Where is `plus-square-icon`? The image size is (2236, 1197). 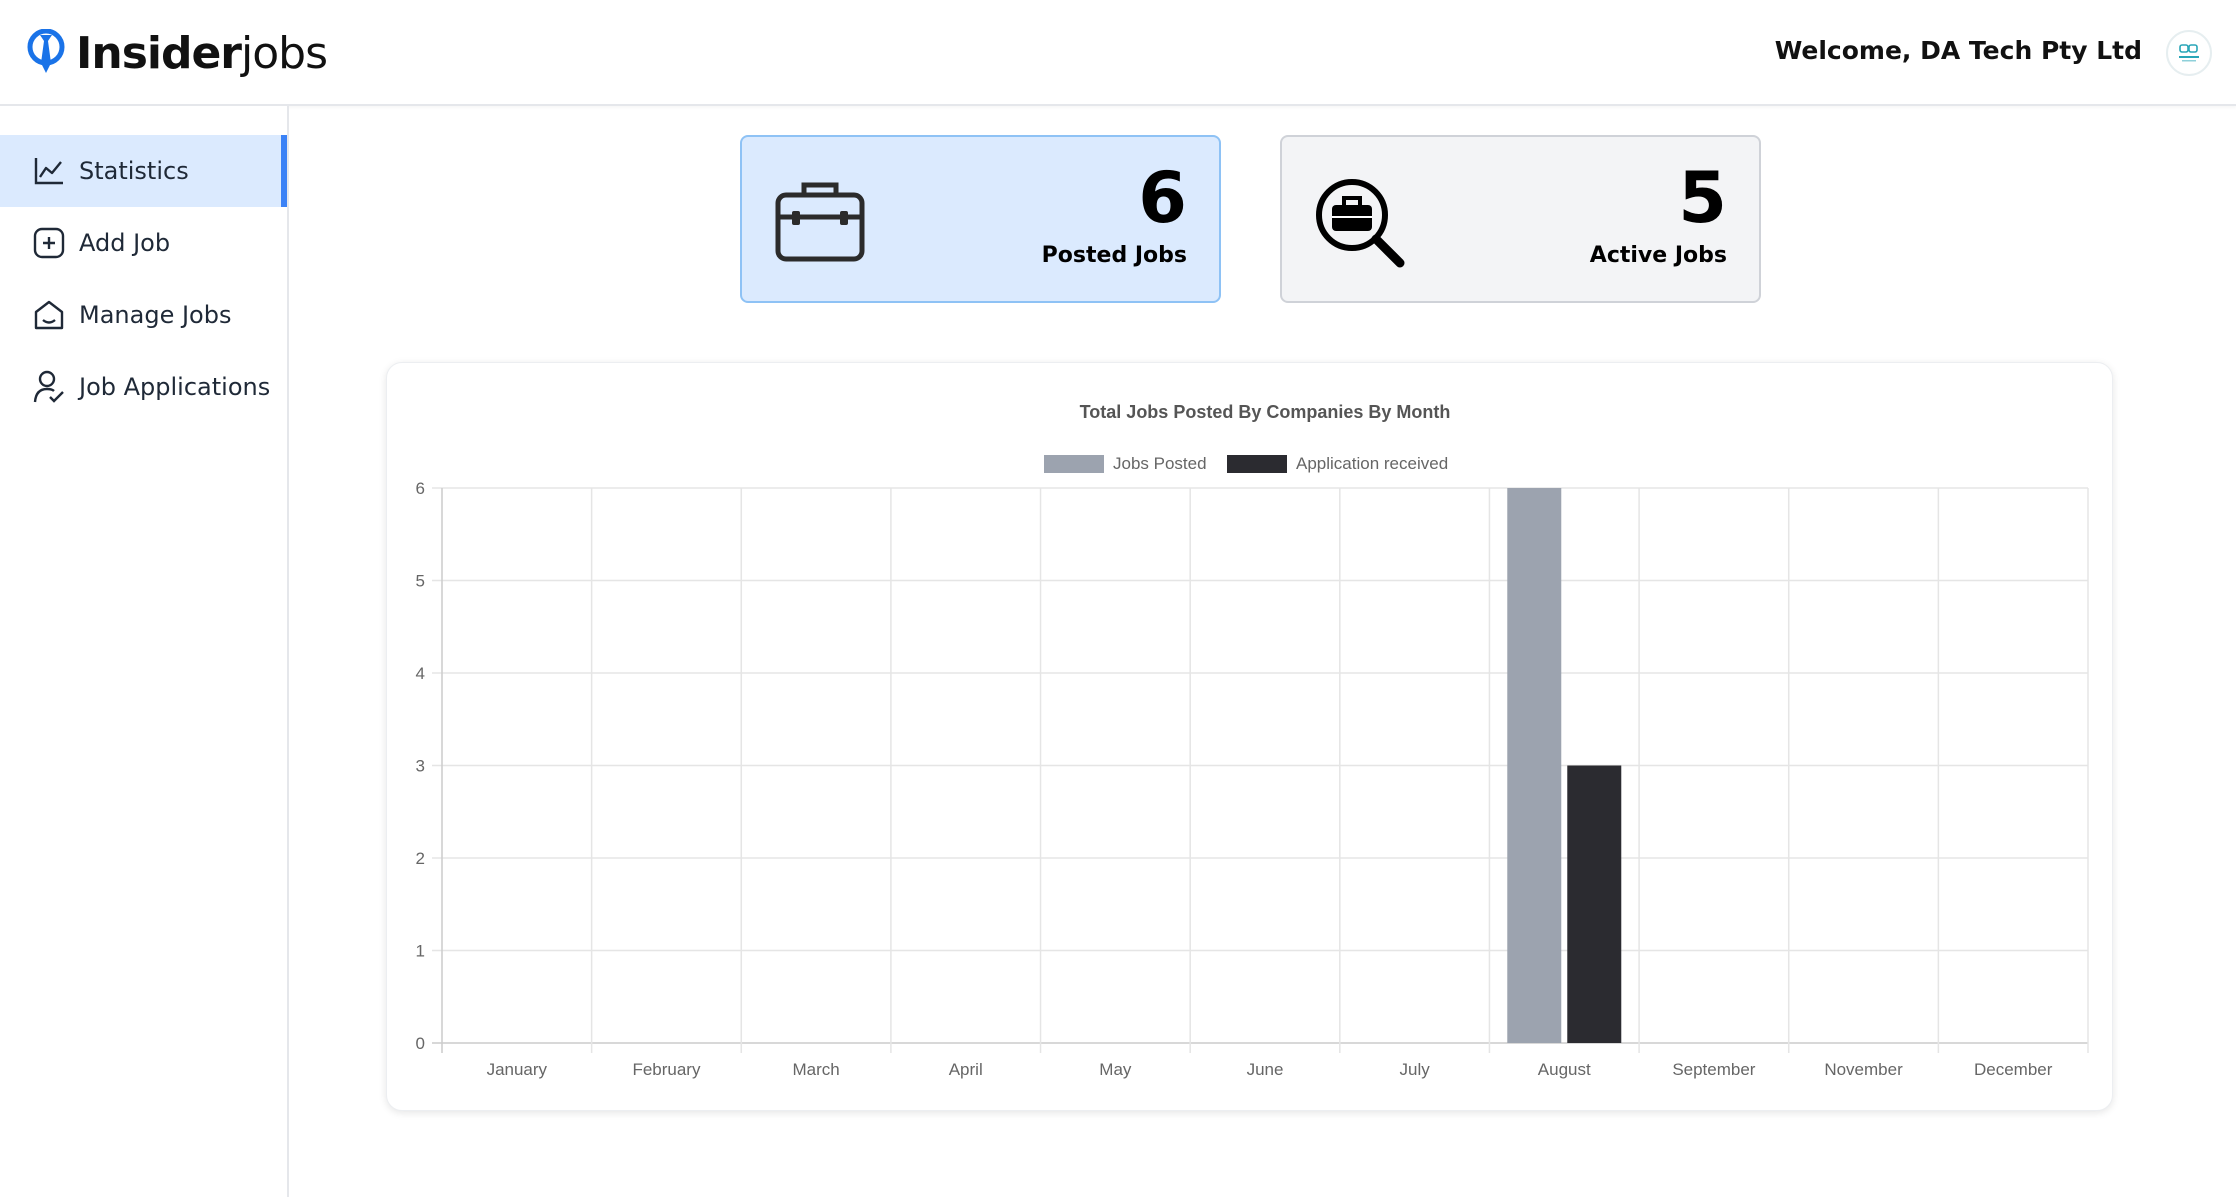 plus-square-icon is located at coordinates (49, 243).